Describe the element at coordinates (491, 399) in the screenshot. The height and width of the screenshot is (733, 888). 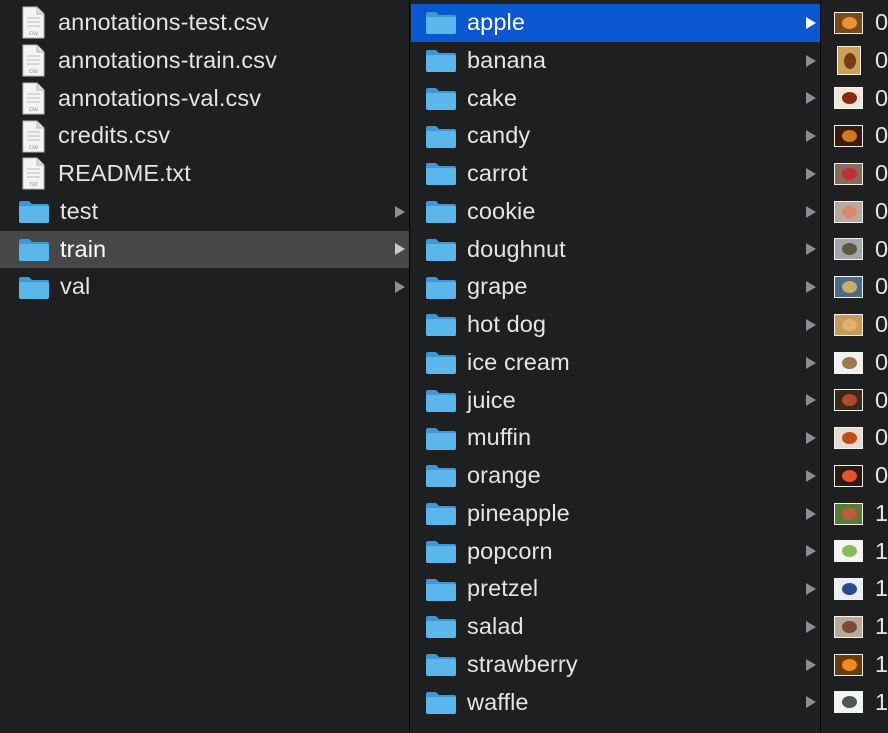
I see `folder-item-label: juice` at that location.